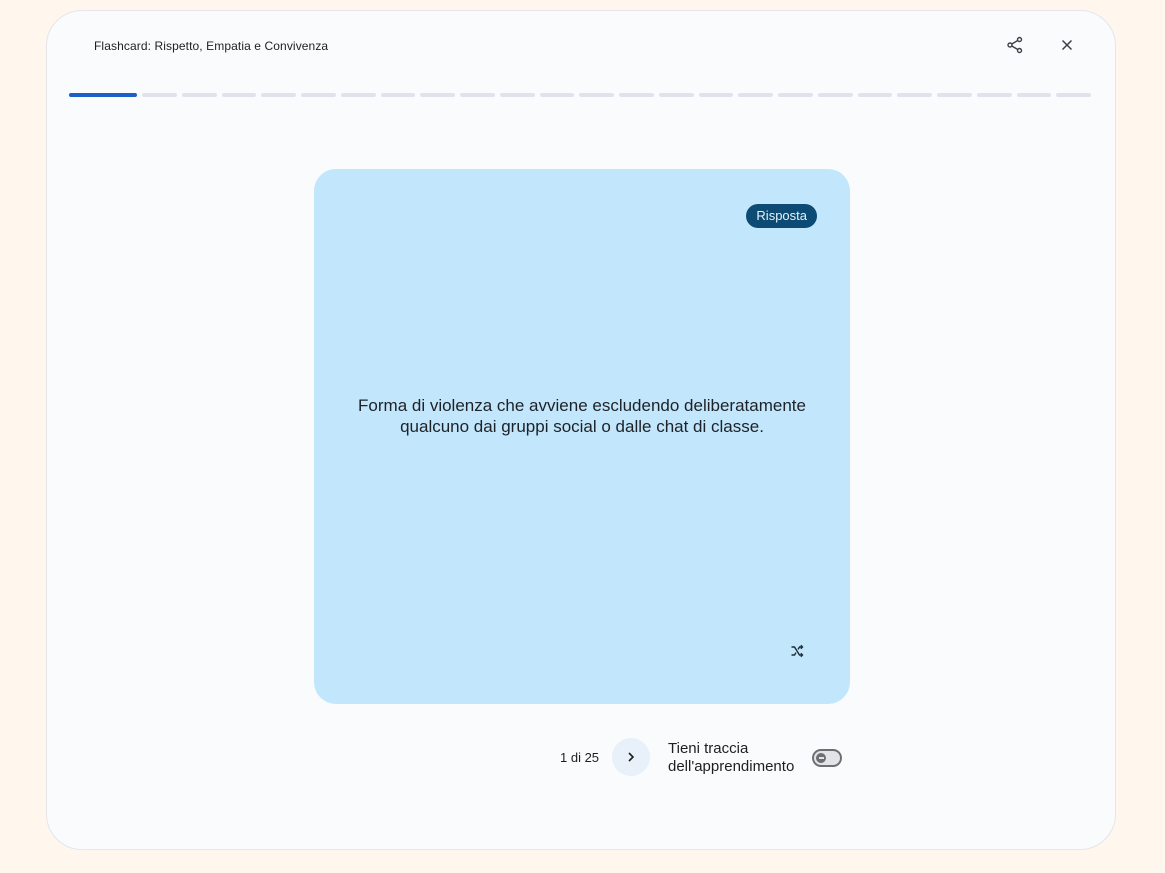  I want to click on close-button, so click(1067, 45).